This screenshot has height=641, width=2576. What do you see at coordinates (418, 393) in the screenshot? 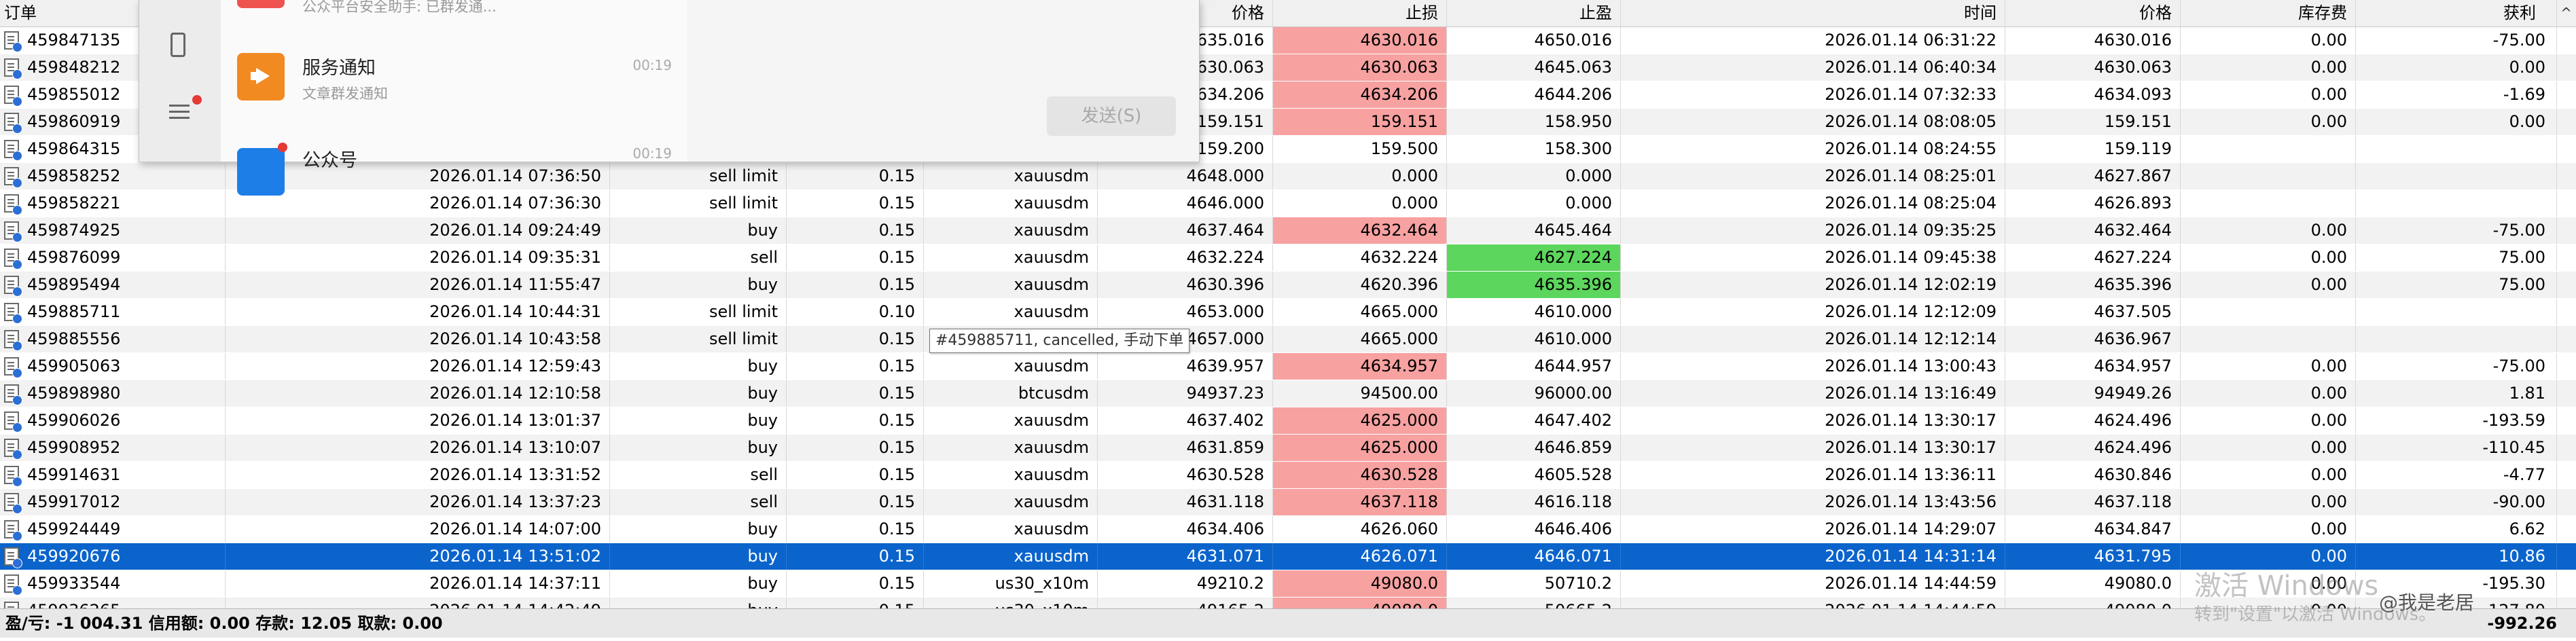
I see `cell-time: 2026.01.14 12:10:58` at bounding box center [418, 393].